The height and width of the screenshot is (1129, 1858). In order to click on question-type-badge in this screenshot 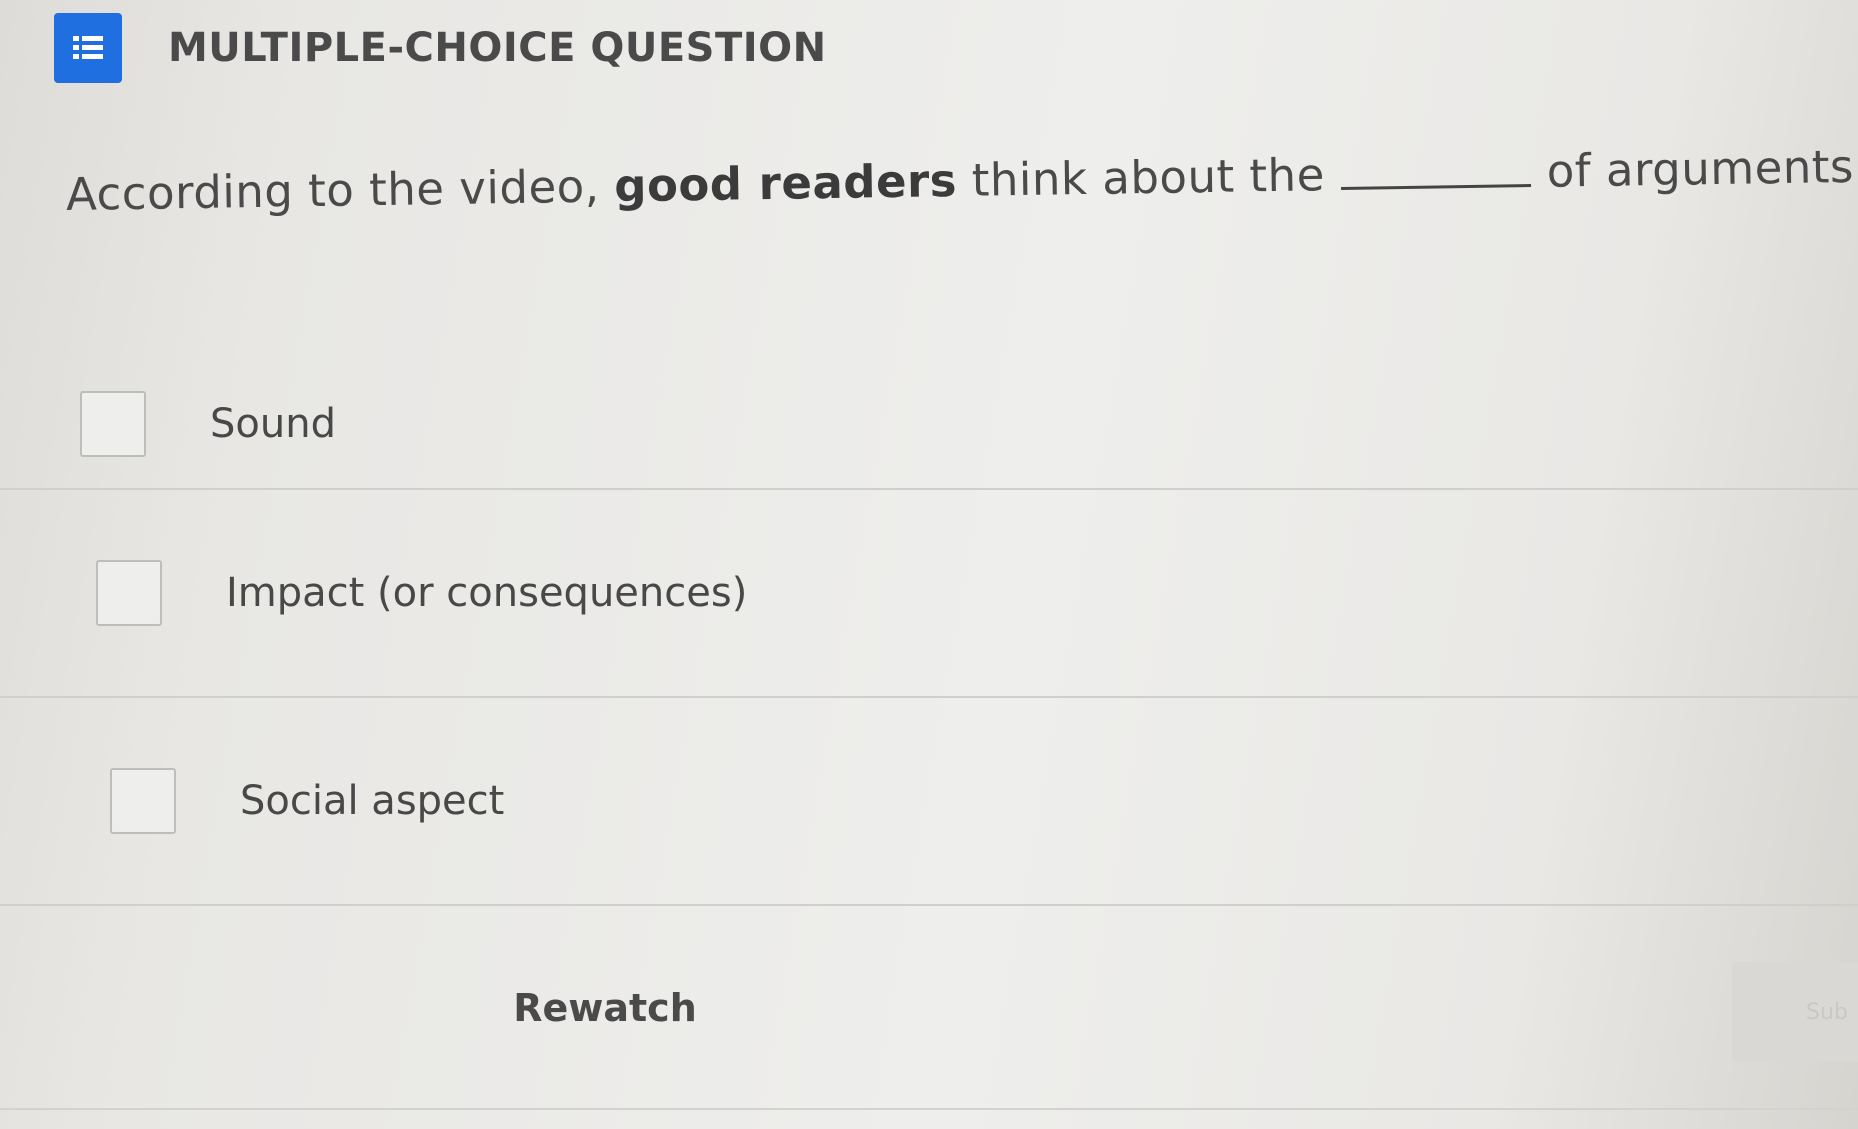, I will do `click(88, 48)`.